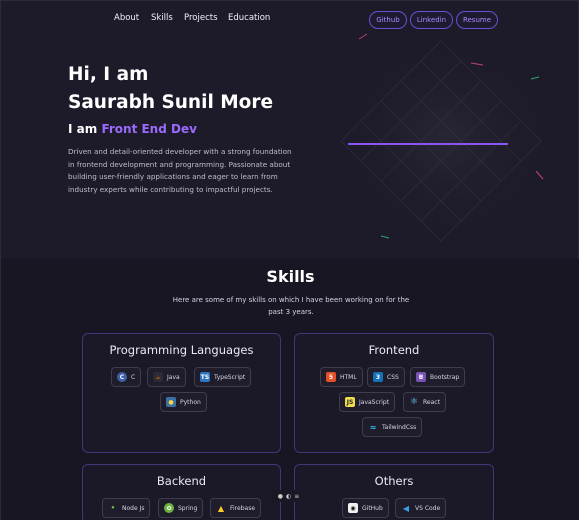  What do you see at coordinates (221, 508) in the screenshot?
I see `firebase-icon: ▲` at bounding box center [221, 508].